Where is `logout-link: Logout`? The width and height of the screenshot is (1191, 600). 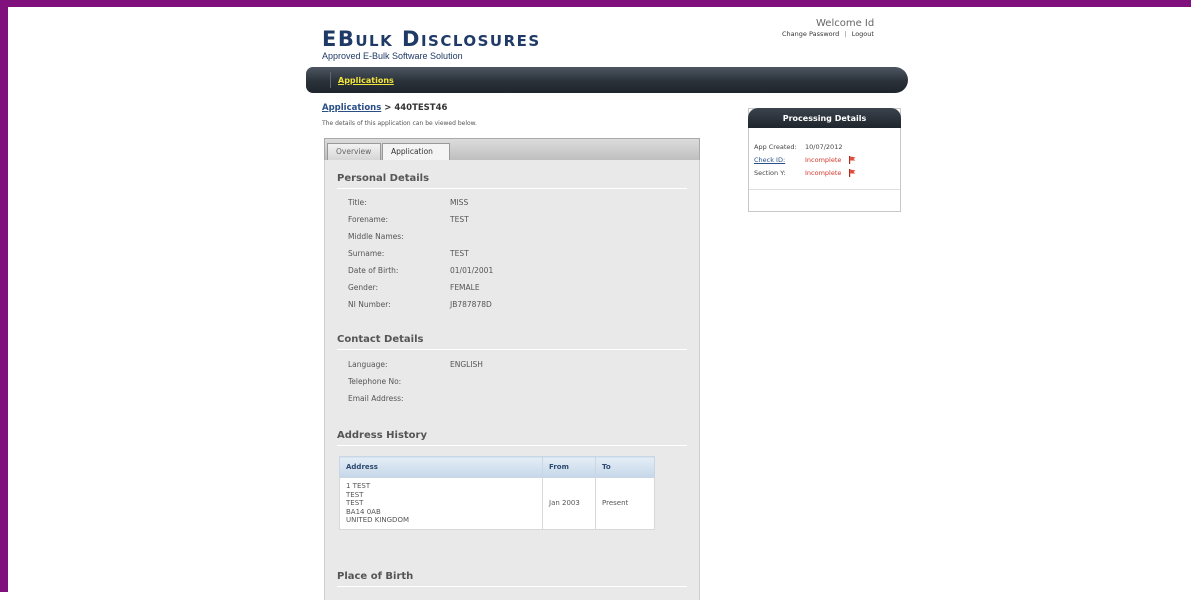 logout-link: Logout is located at coordinates (863, 34).